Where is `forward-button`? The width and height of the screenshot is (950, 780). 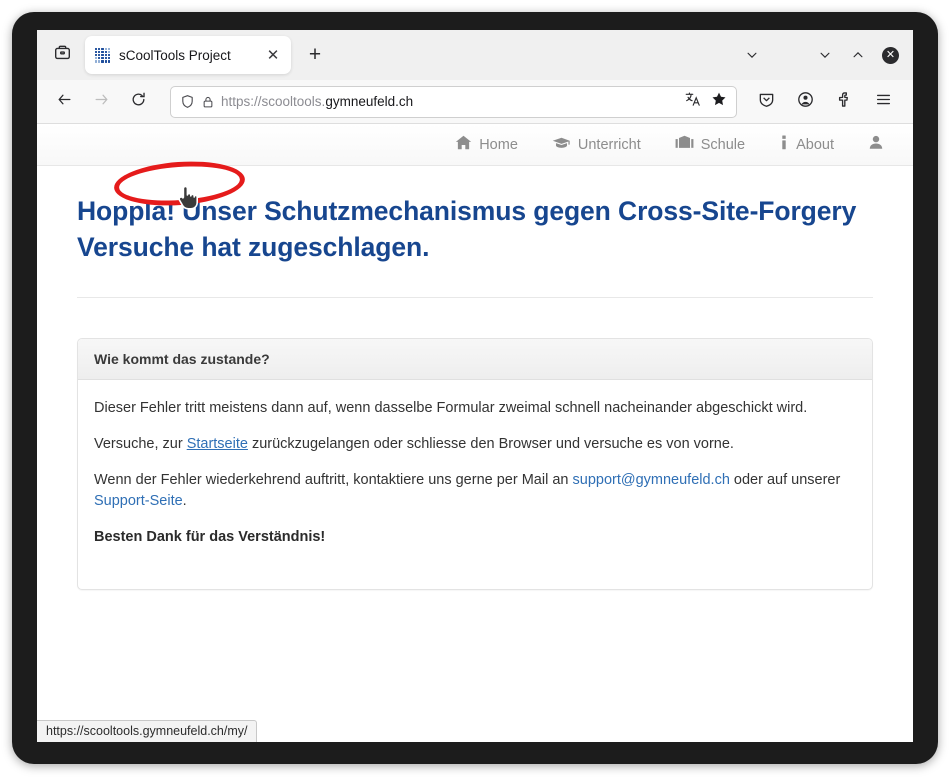 forward-button is located at coordinates (101, 102).